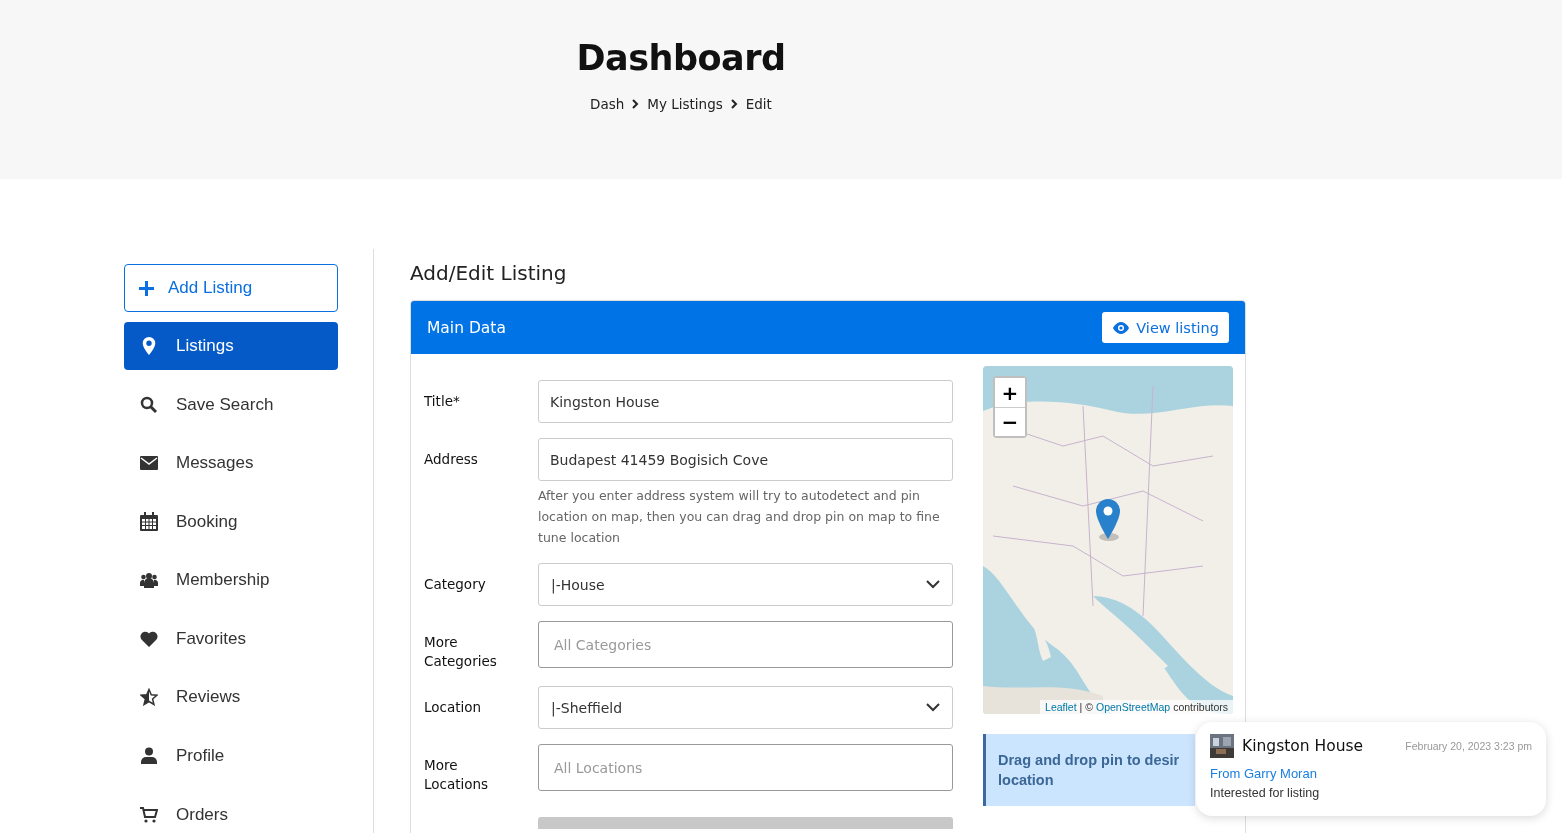 This screenshot has width=1562, height=833. I want to click on breadcrumb-link: My Listings, so click(685, 104).